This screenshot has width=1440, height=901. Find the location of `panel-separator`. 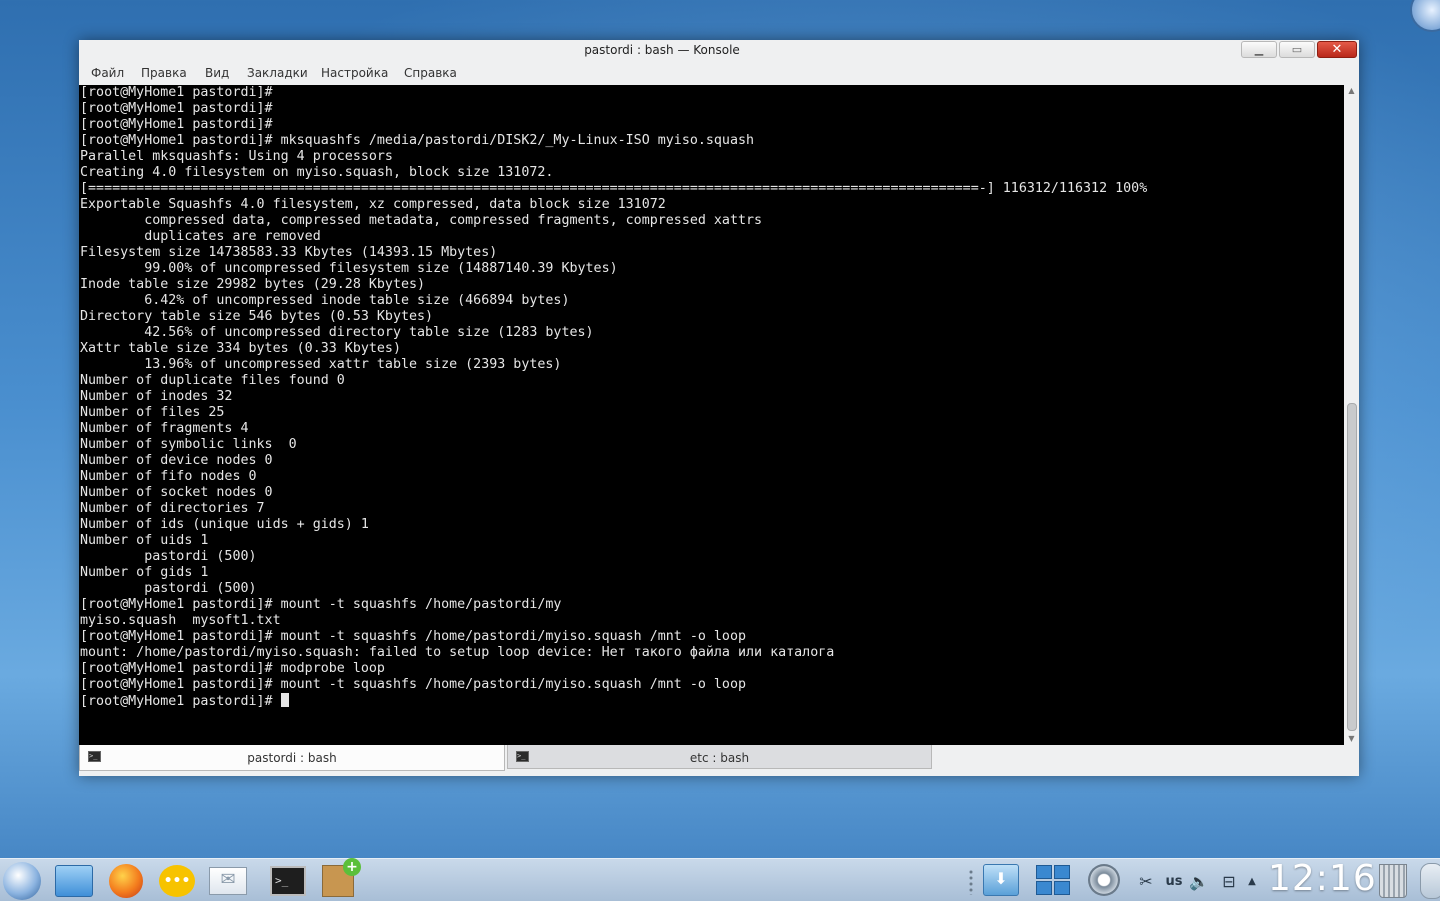

panel-separator is located at coordinates (971, 882).